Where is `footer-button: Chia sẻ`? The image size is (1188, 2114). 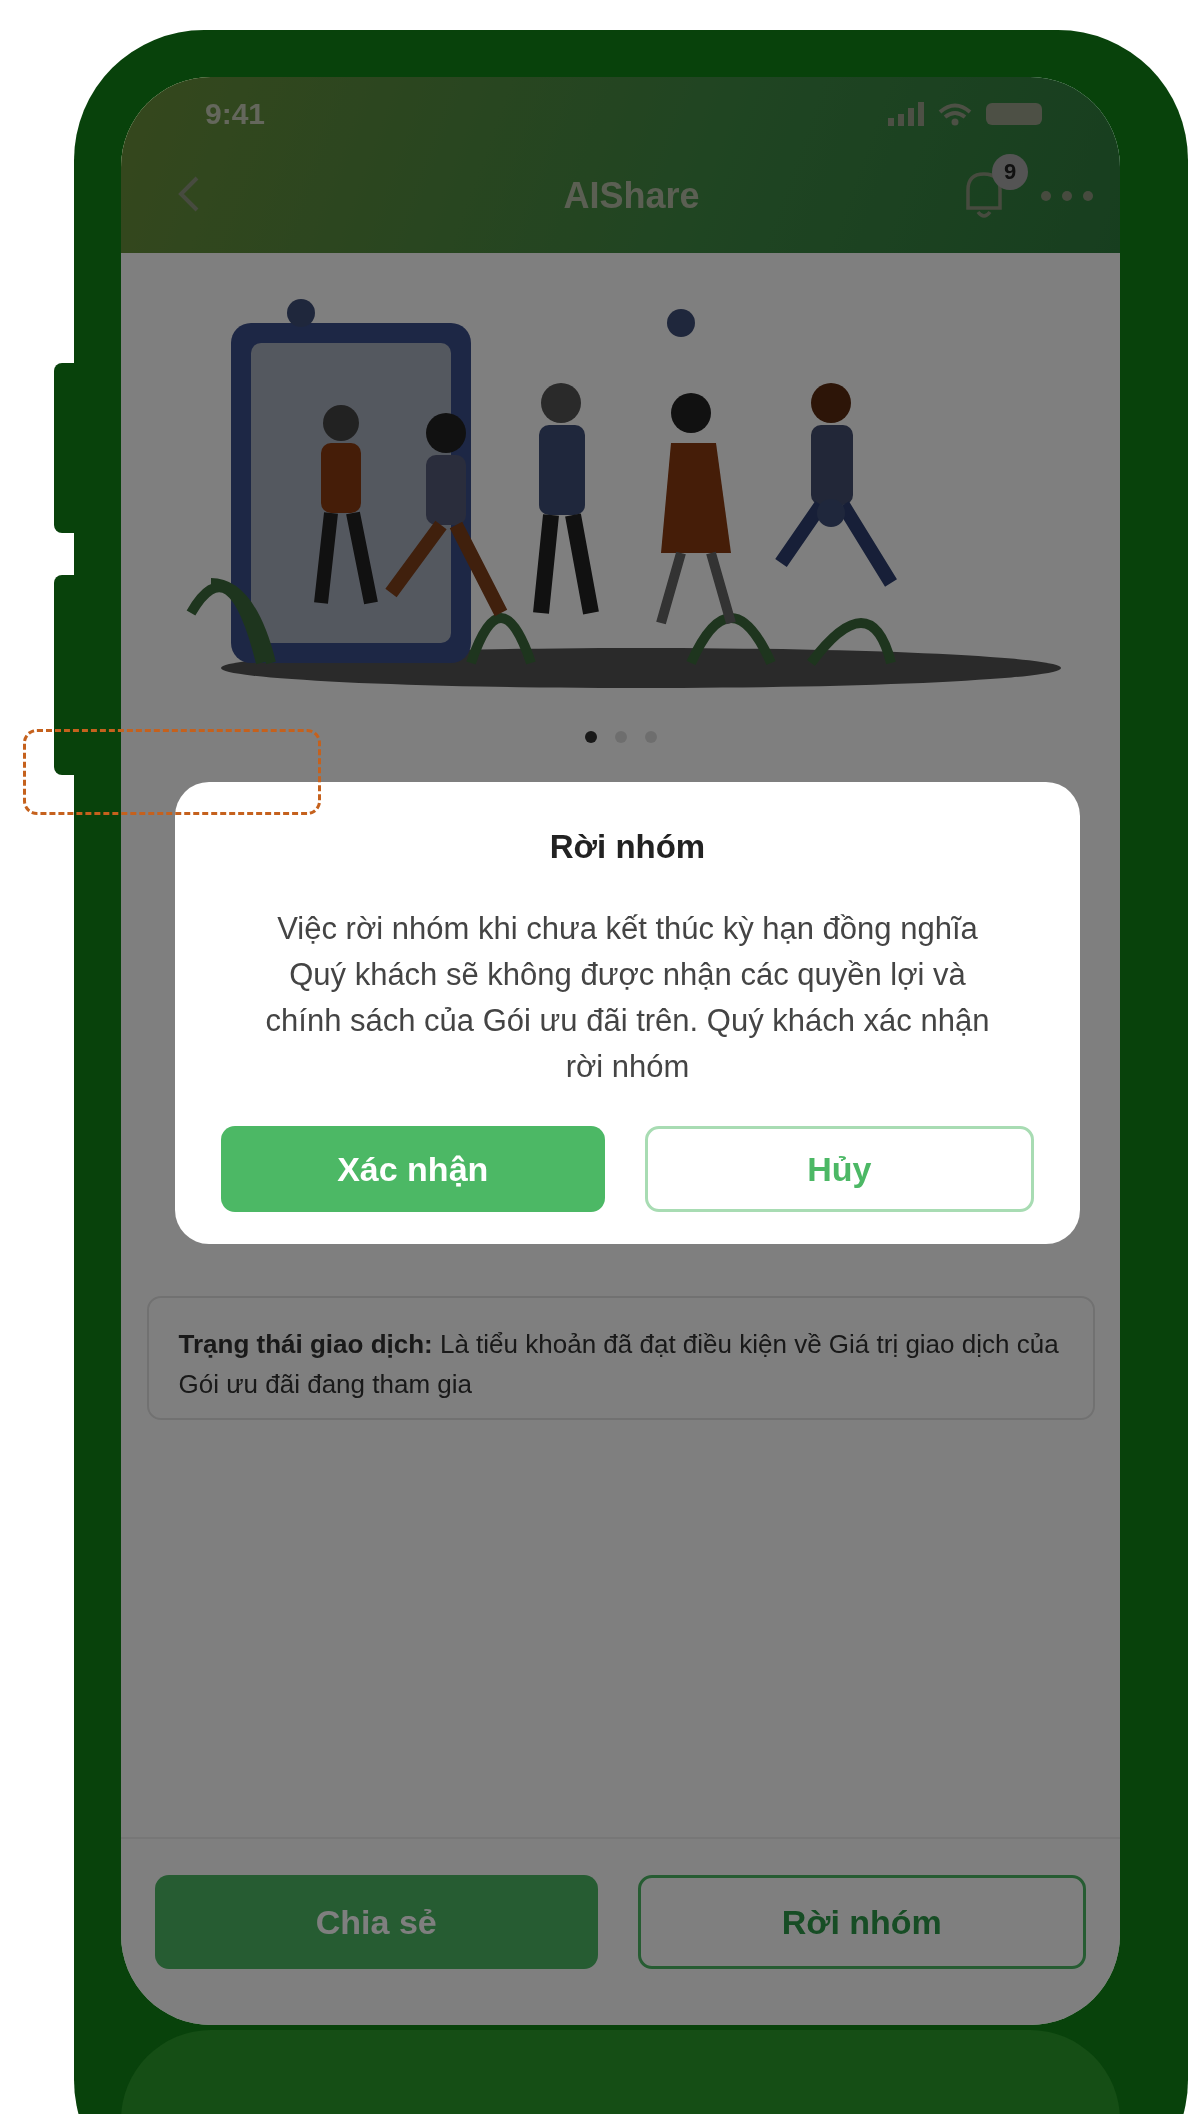
footer-button: Chia sẻ is located at coordinates (376, 1922).